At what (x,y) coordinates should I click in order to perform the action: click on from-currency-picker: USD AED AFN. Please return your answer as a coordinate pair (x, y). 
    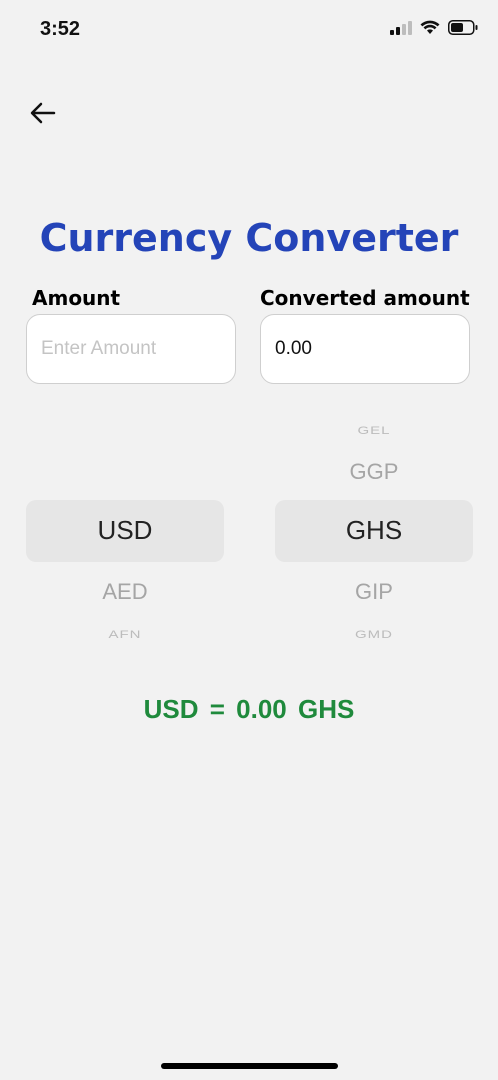
    Looking at the image, I should click on (125, 530).